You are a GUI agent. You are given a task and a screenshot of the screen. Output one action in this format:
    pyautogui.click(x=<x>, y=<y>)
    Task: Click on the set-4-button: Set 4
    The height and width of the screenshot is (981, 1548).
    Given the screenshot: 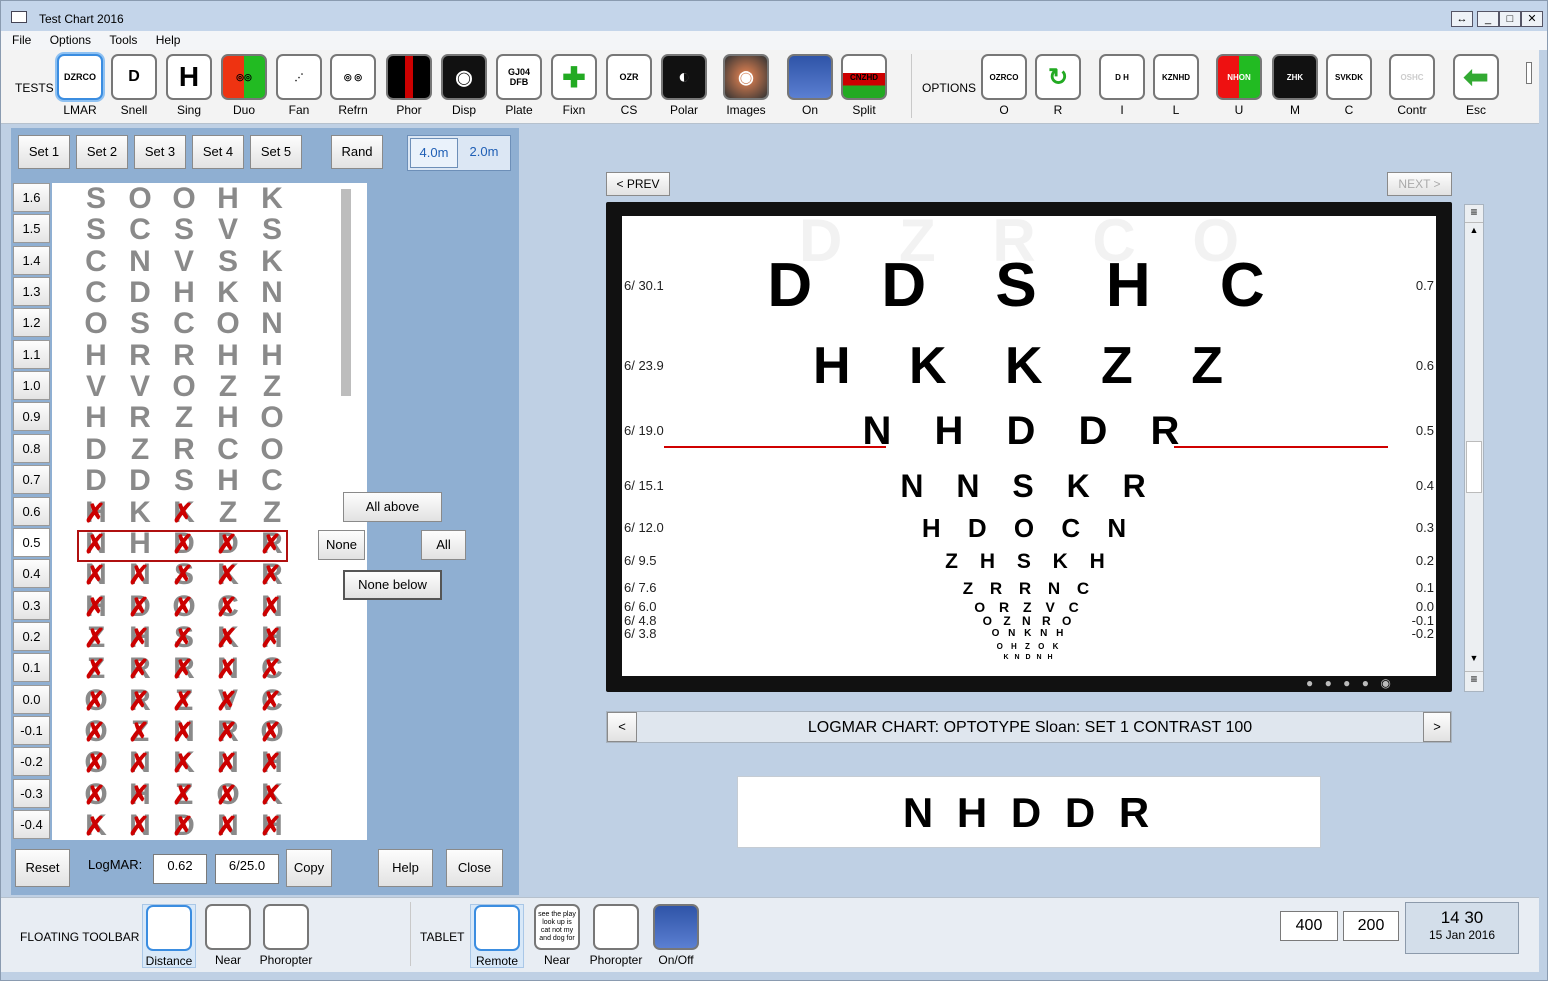 What is the action you would take?
    pyautogui.click(x=218, y=152)
    